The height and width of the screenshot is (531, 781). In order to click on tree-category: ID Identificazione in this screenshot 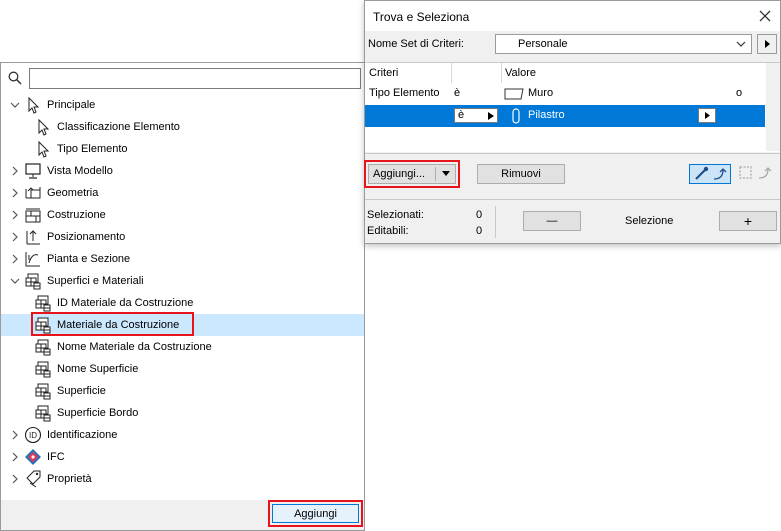, I will do `click(182, 435)`.